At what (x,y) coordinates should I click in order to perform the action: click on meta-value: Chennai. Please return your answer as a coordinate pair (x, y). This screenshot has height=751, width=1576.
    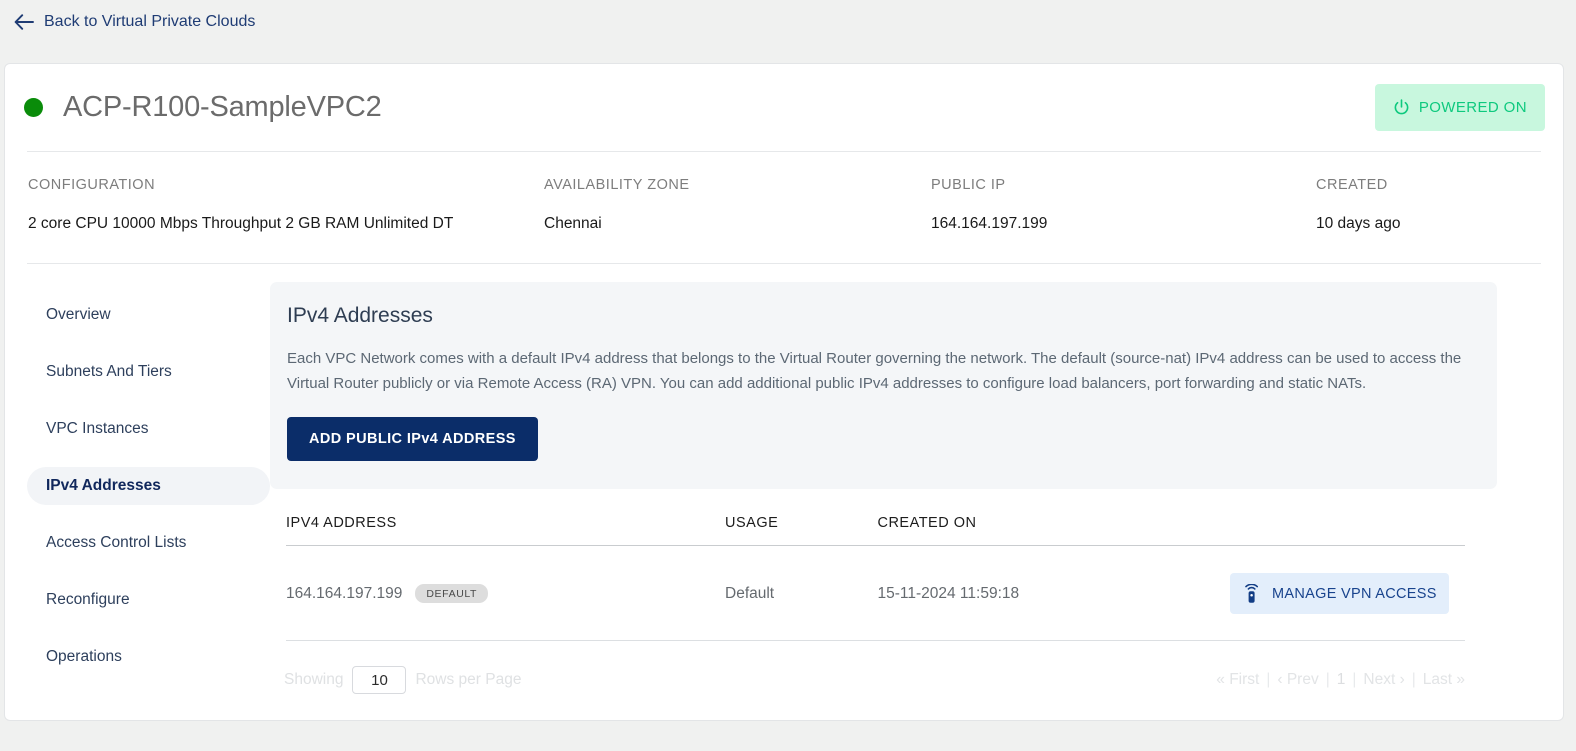
    Looking at the image, I should click on (573, 223).